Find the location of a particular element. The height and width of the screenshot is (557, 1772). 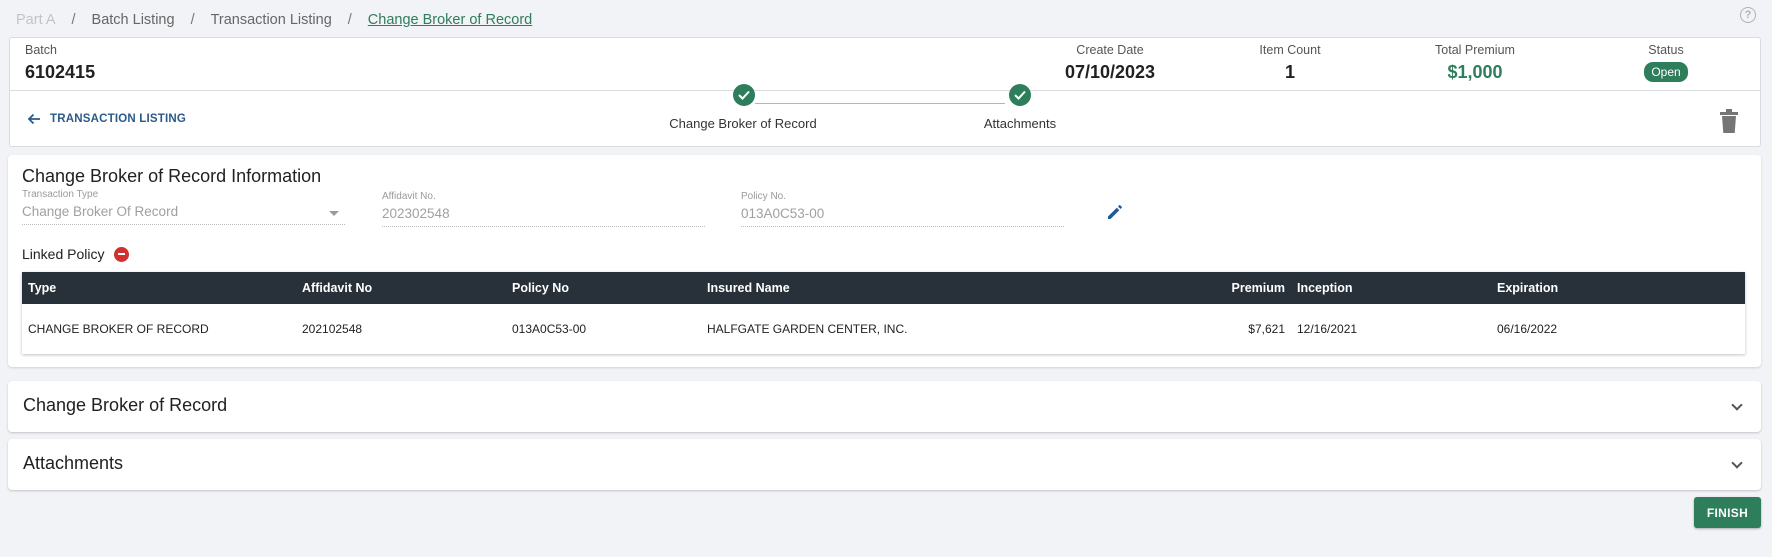

col-affidavit-no: Affidavit No is located at coordinates (401, 288).